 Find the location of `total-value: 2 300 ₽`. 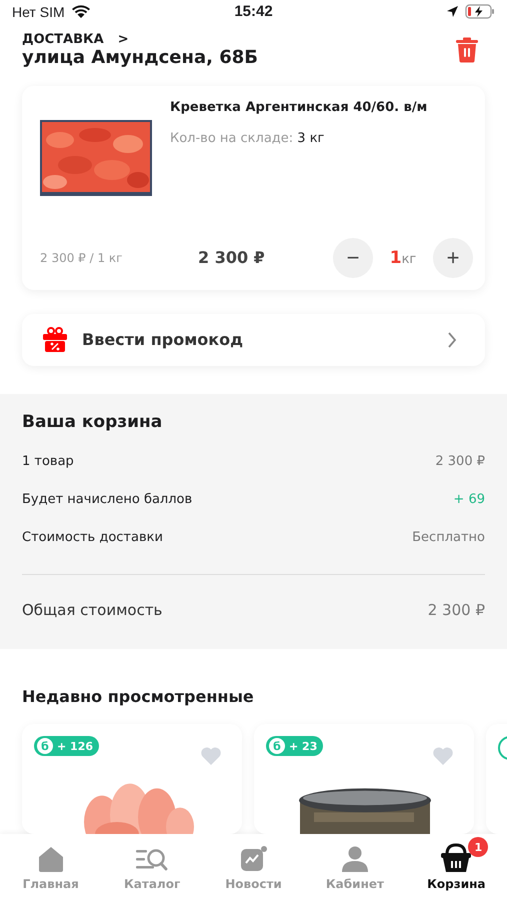

total-value: 2 300 ₽ is located at coordinates (456, 610).